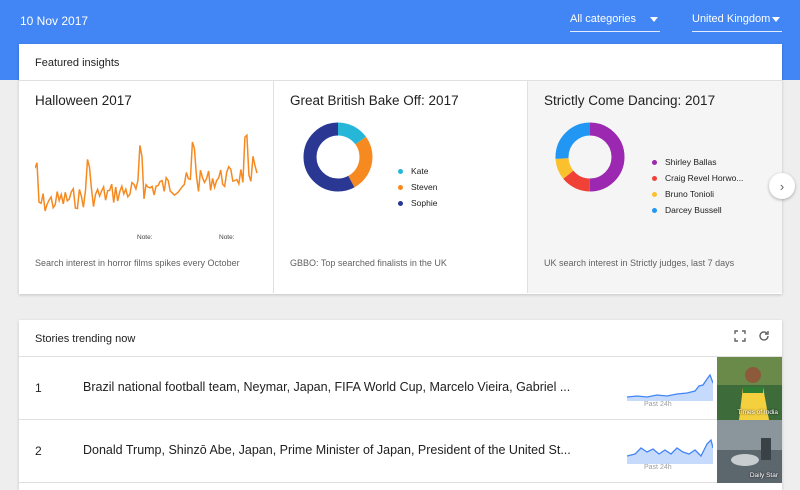 This screenshot has height=490, width=800. I want to click on strictly-donut-chart, so click(590, 157).